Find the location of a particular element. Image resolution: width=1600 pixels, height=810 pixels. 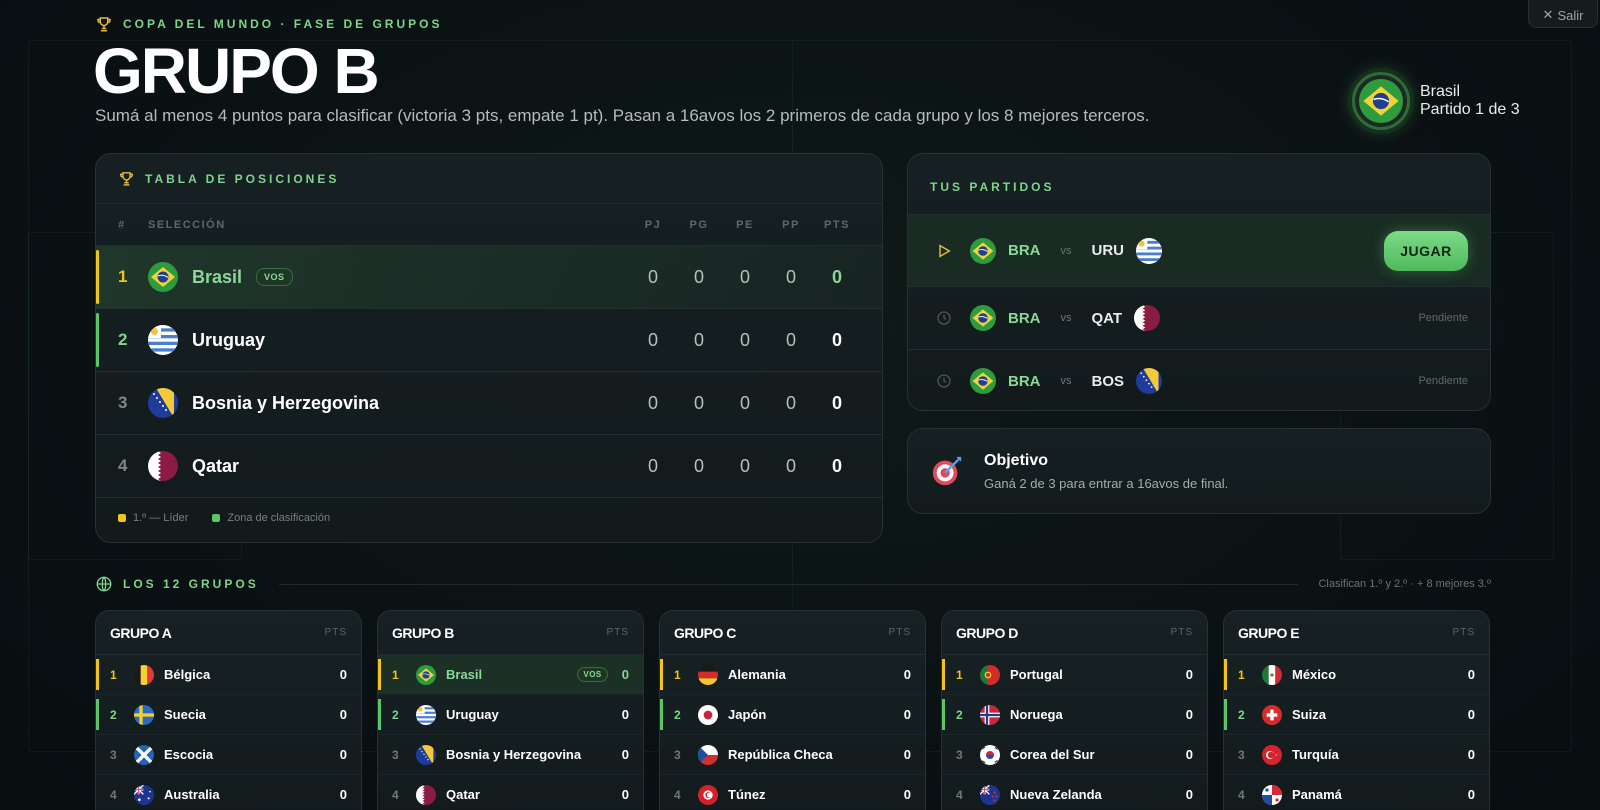

australia-flag-icon is located at coordinates (144, 795).